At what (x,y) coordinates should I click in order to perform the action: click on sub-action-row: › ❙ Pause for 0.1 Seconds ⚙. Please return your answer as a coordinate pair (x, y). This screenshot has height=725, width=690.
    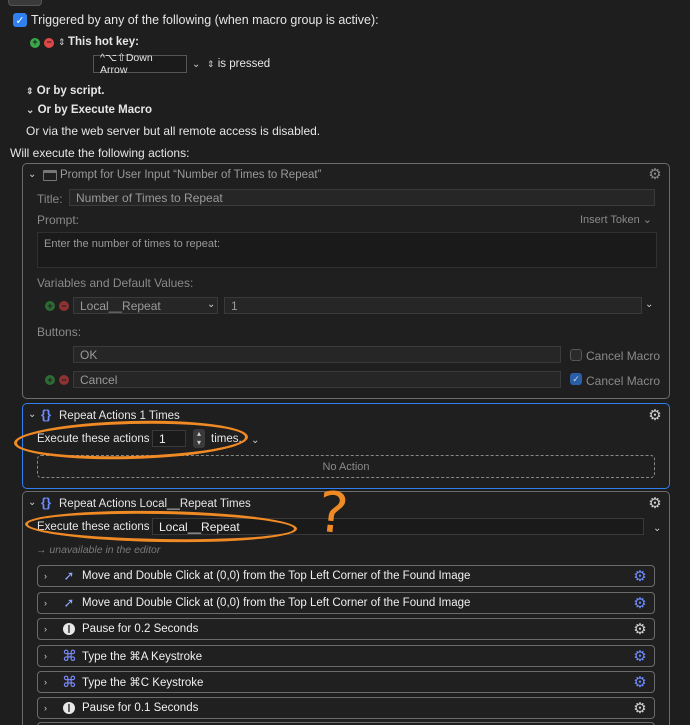
    Looking at the image, I should click on (346, 708).